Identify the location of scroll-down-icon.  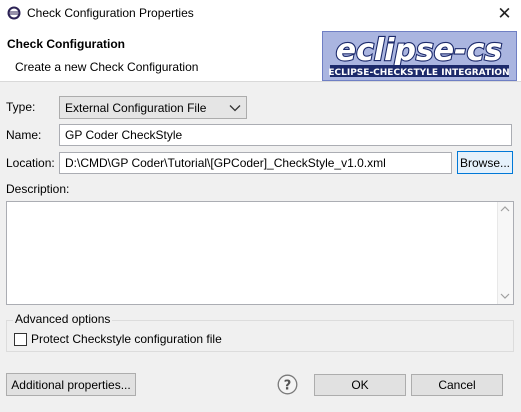
(505, 296).